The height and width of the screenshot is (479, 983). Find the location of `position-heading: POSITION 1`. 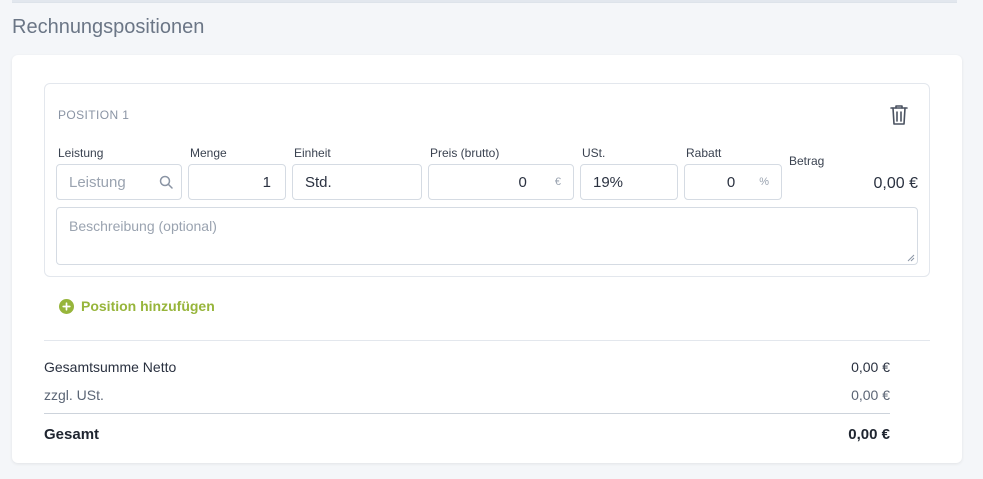

position-heading: POSITION 1 is located at coordinates (94, 115).